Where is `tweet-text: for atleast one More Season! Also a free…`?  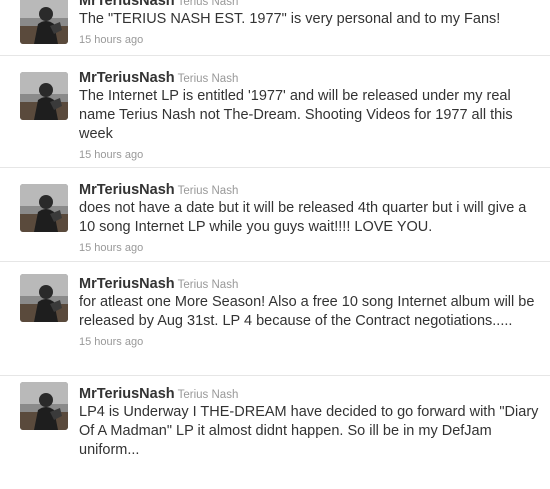
tweet-text: for atleast one More Season! Also a free… is located at coordinates (307, 311).